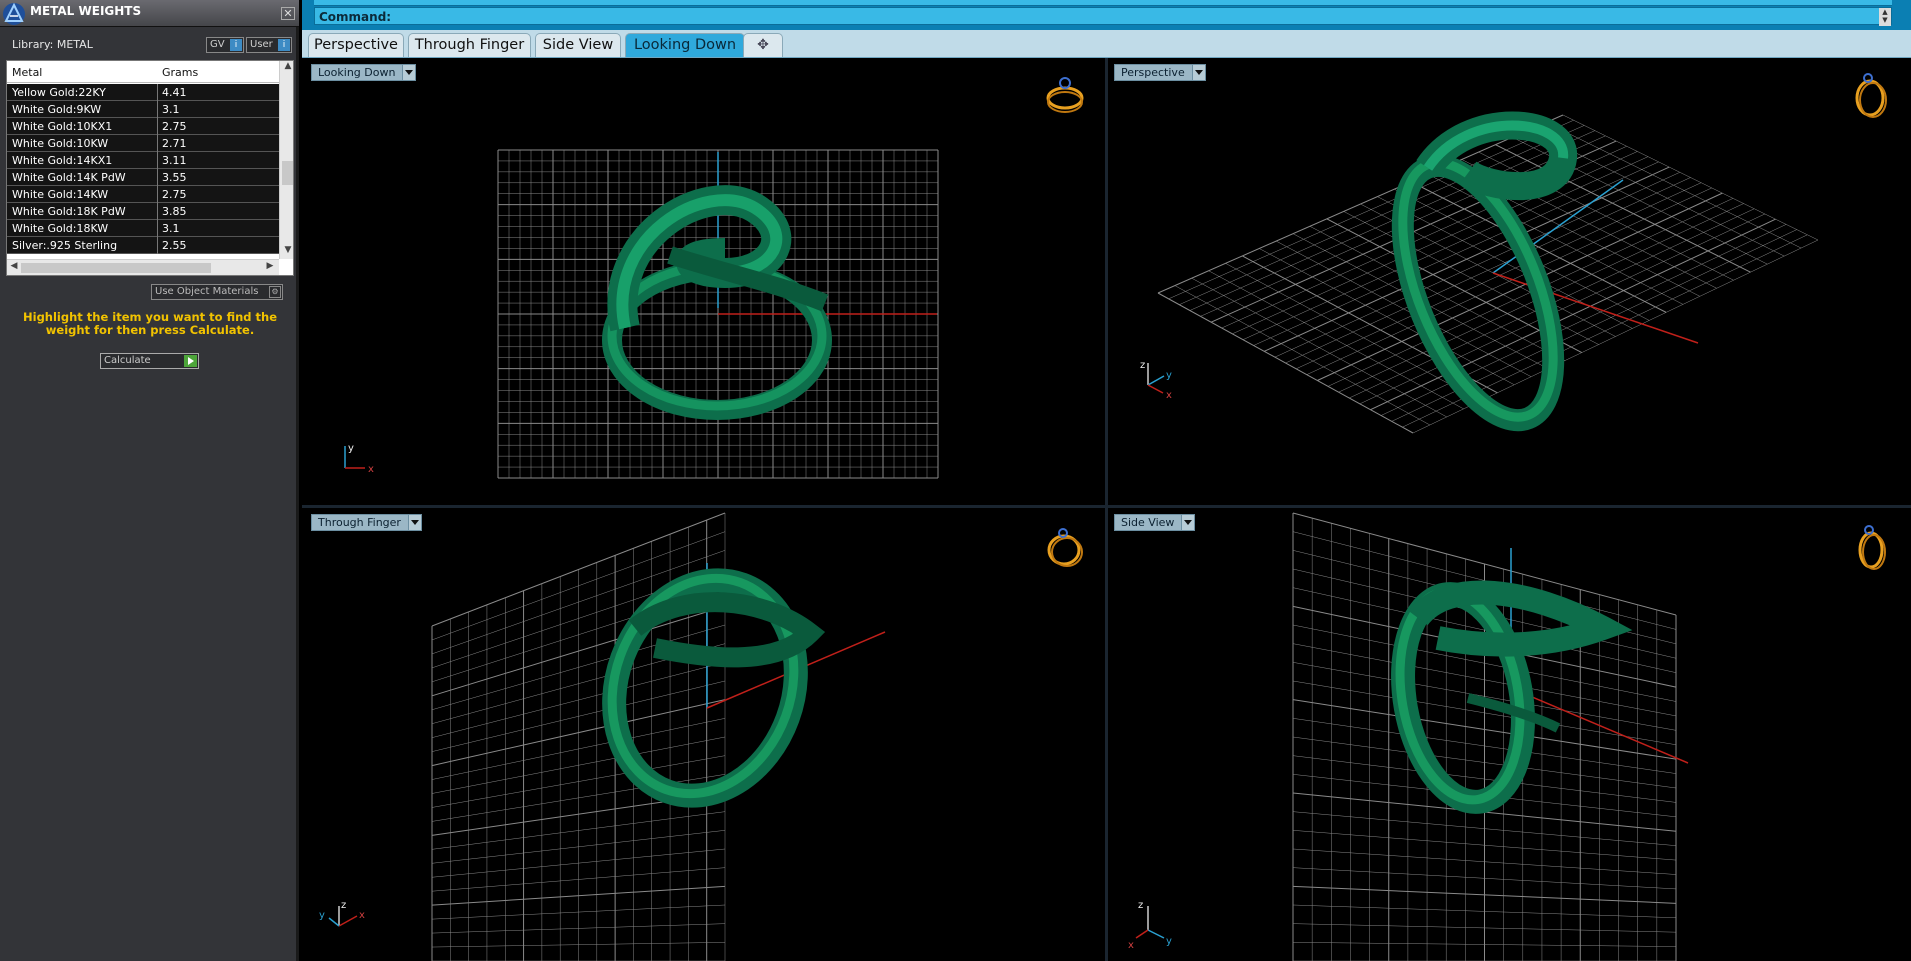 Image resolution: width=1911 pixels, height=961 pixels. What do you see at coordinates (69, 211) in the screenshot?
I see `metal-name: White Gold:18K PdW` at bounding box center [69, 211].